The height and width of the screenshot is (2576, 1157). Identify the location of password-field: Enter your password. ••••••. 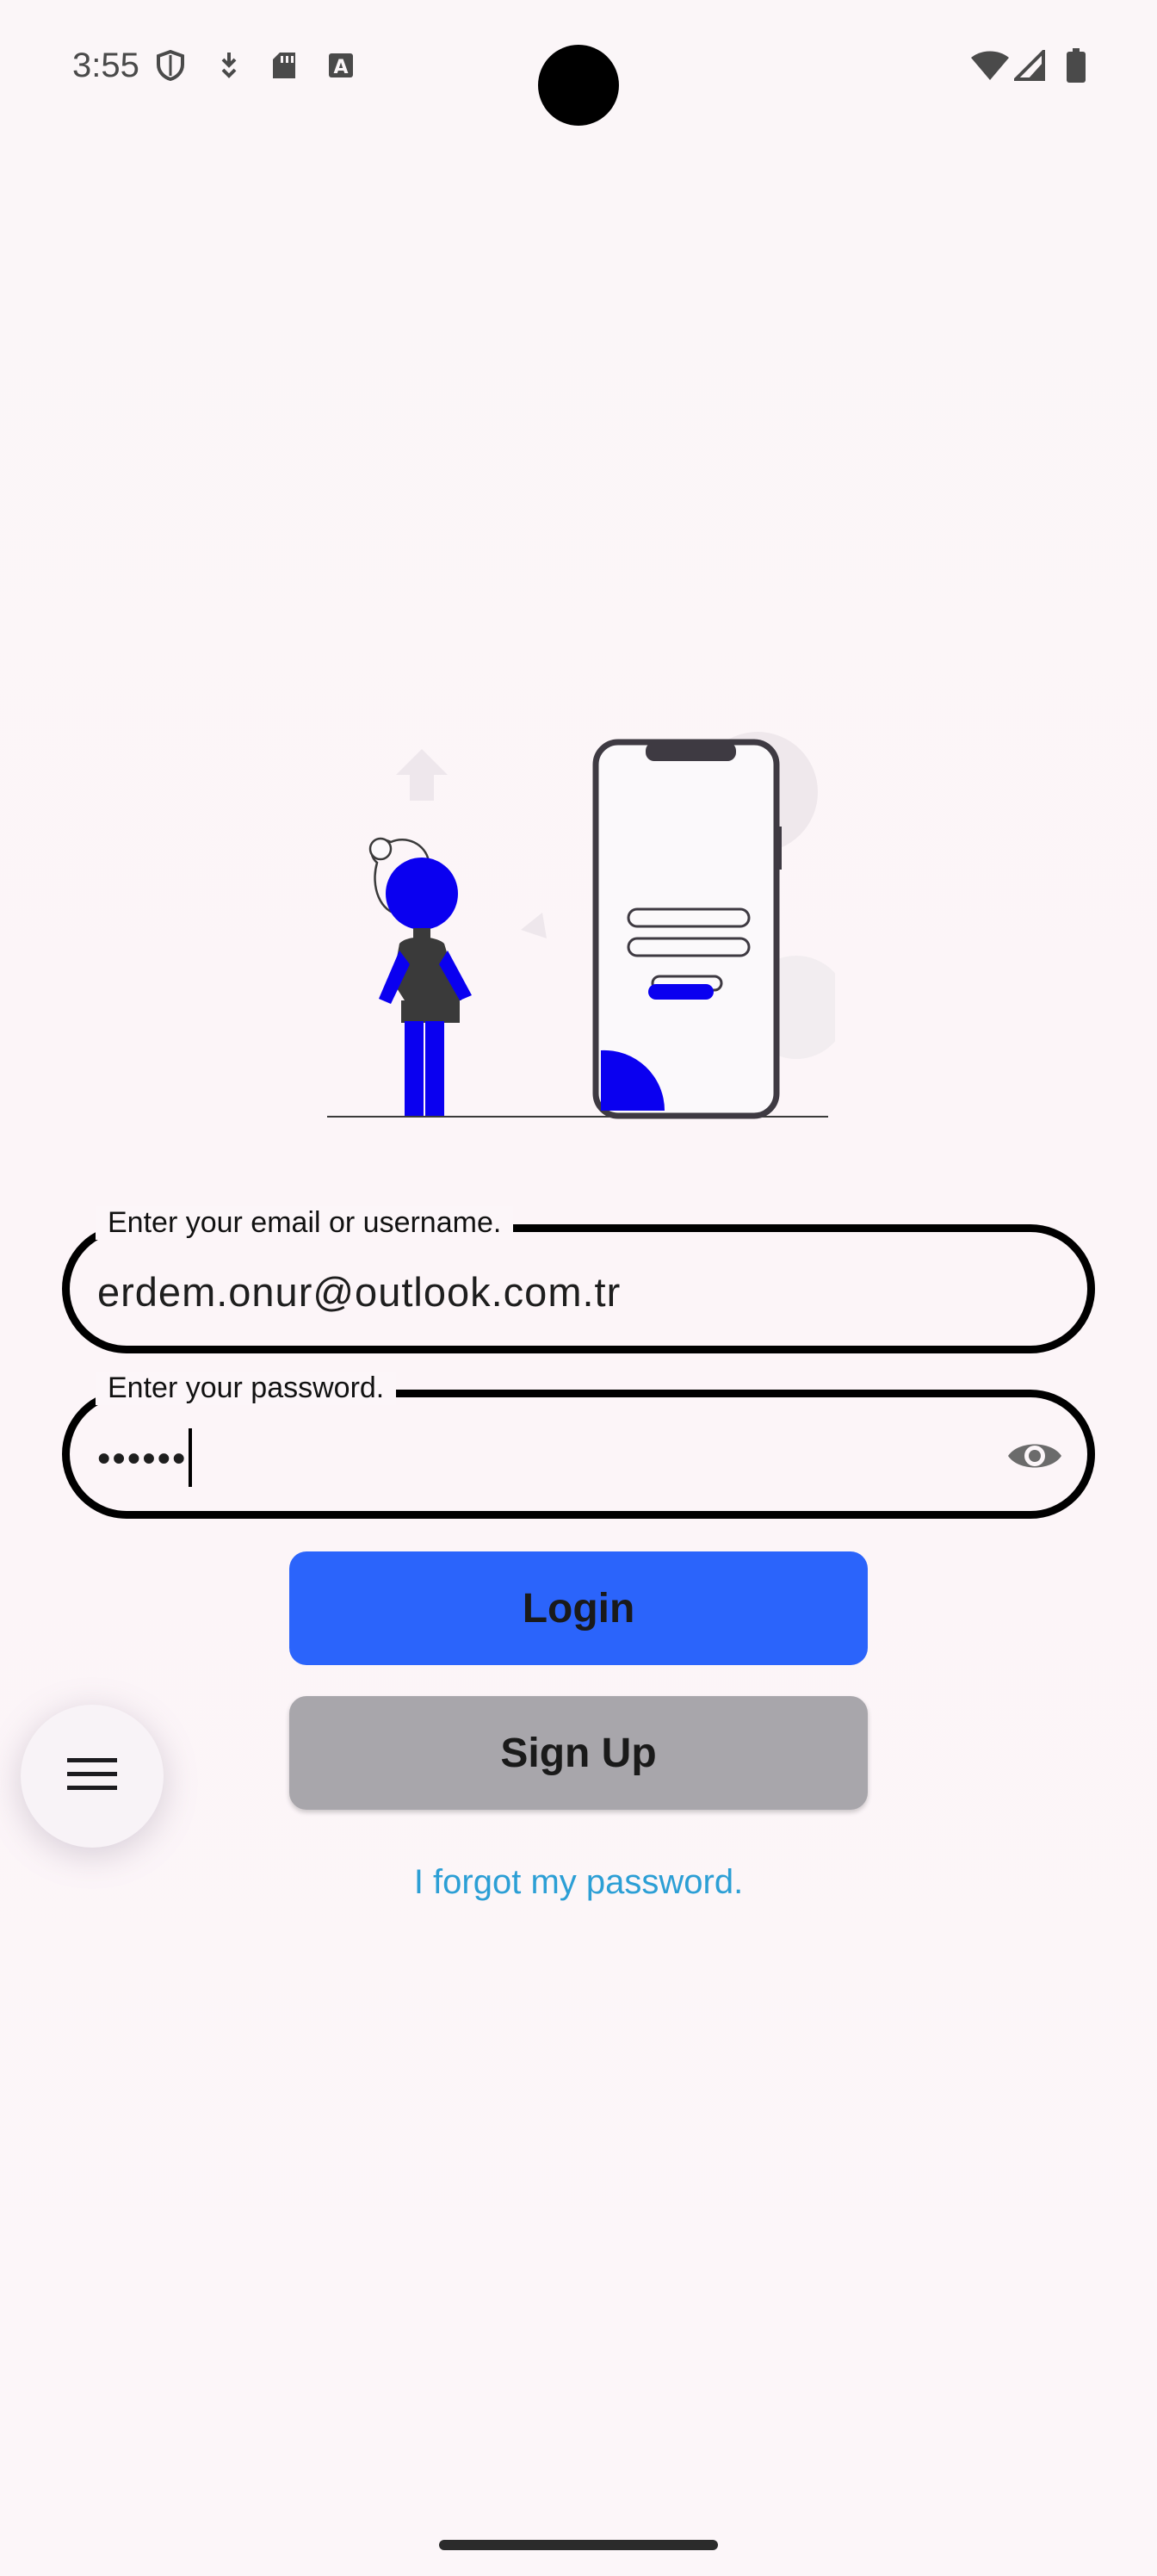
(579, 1445).